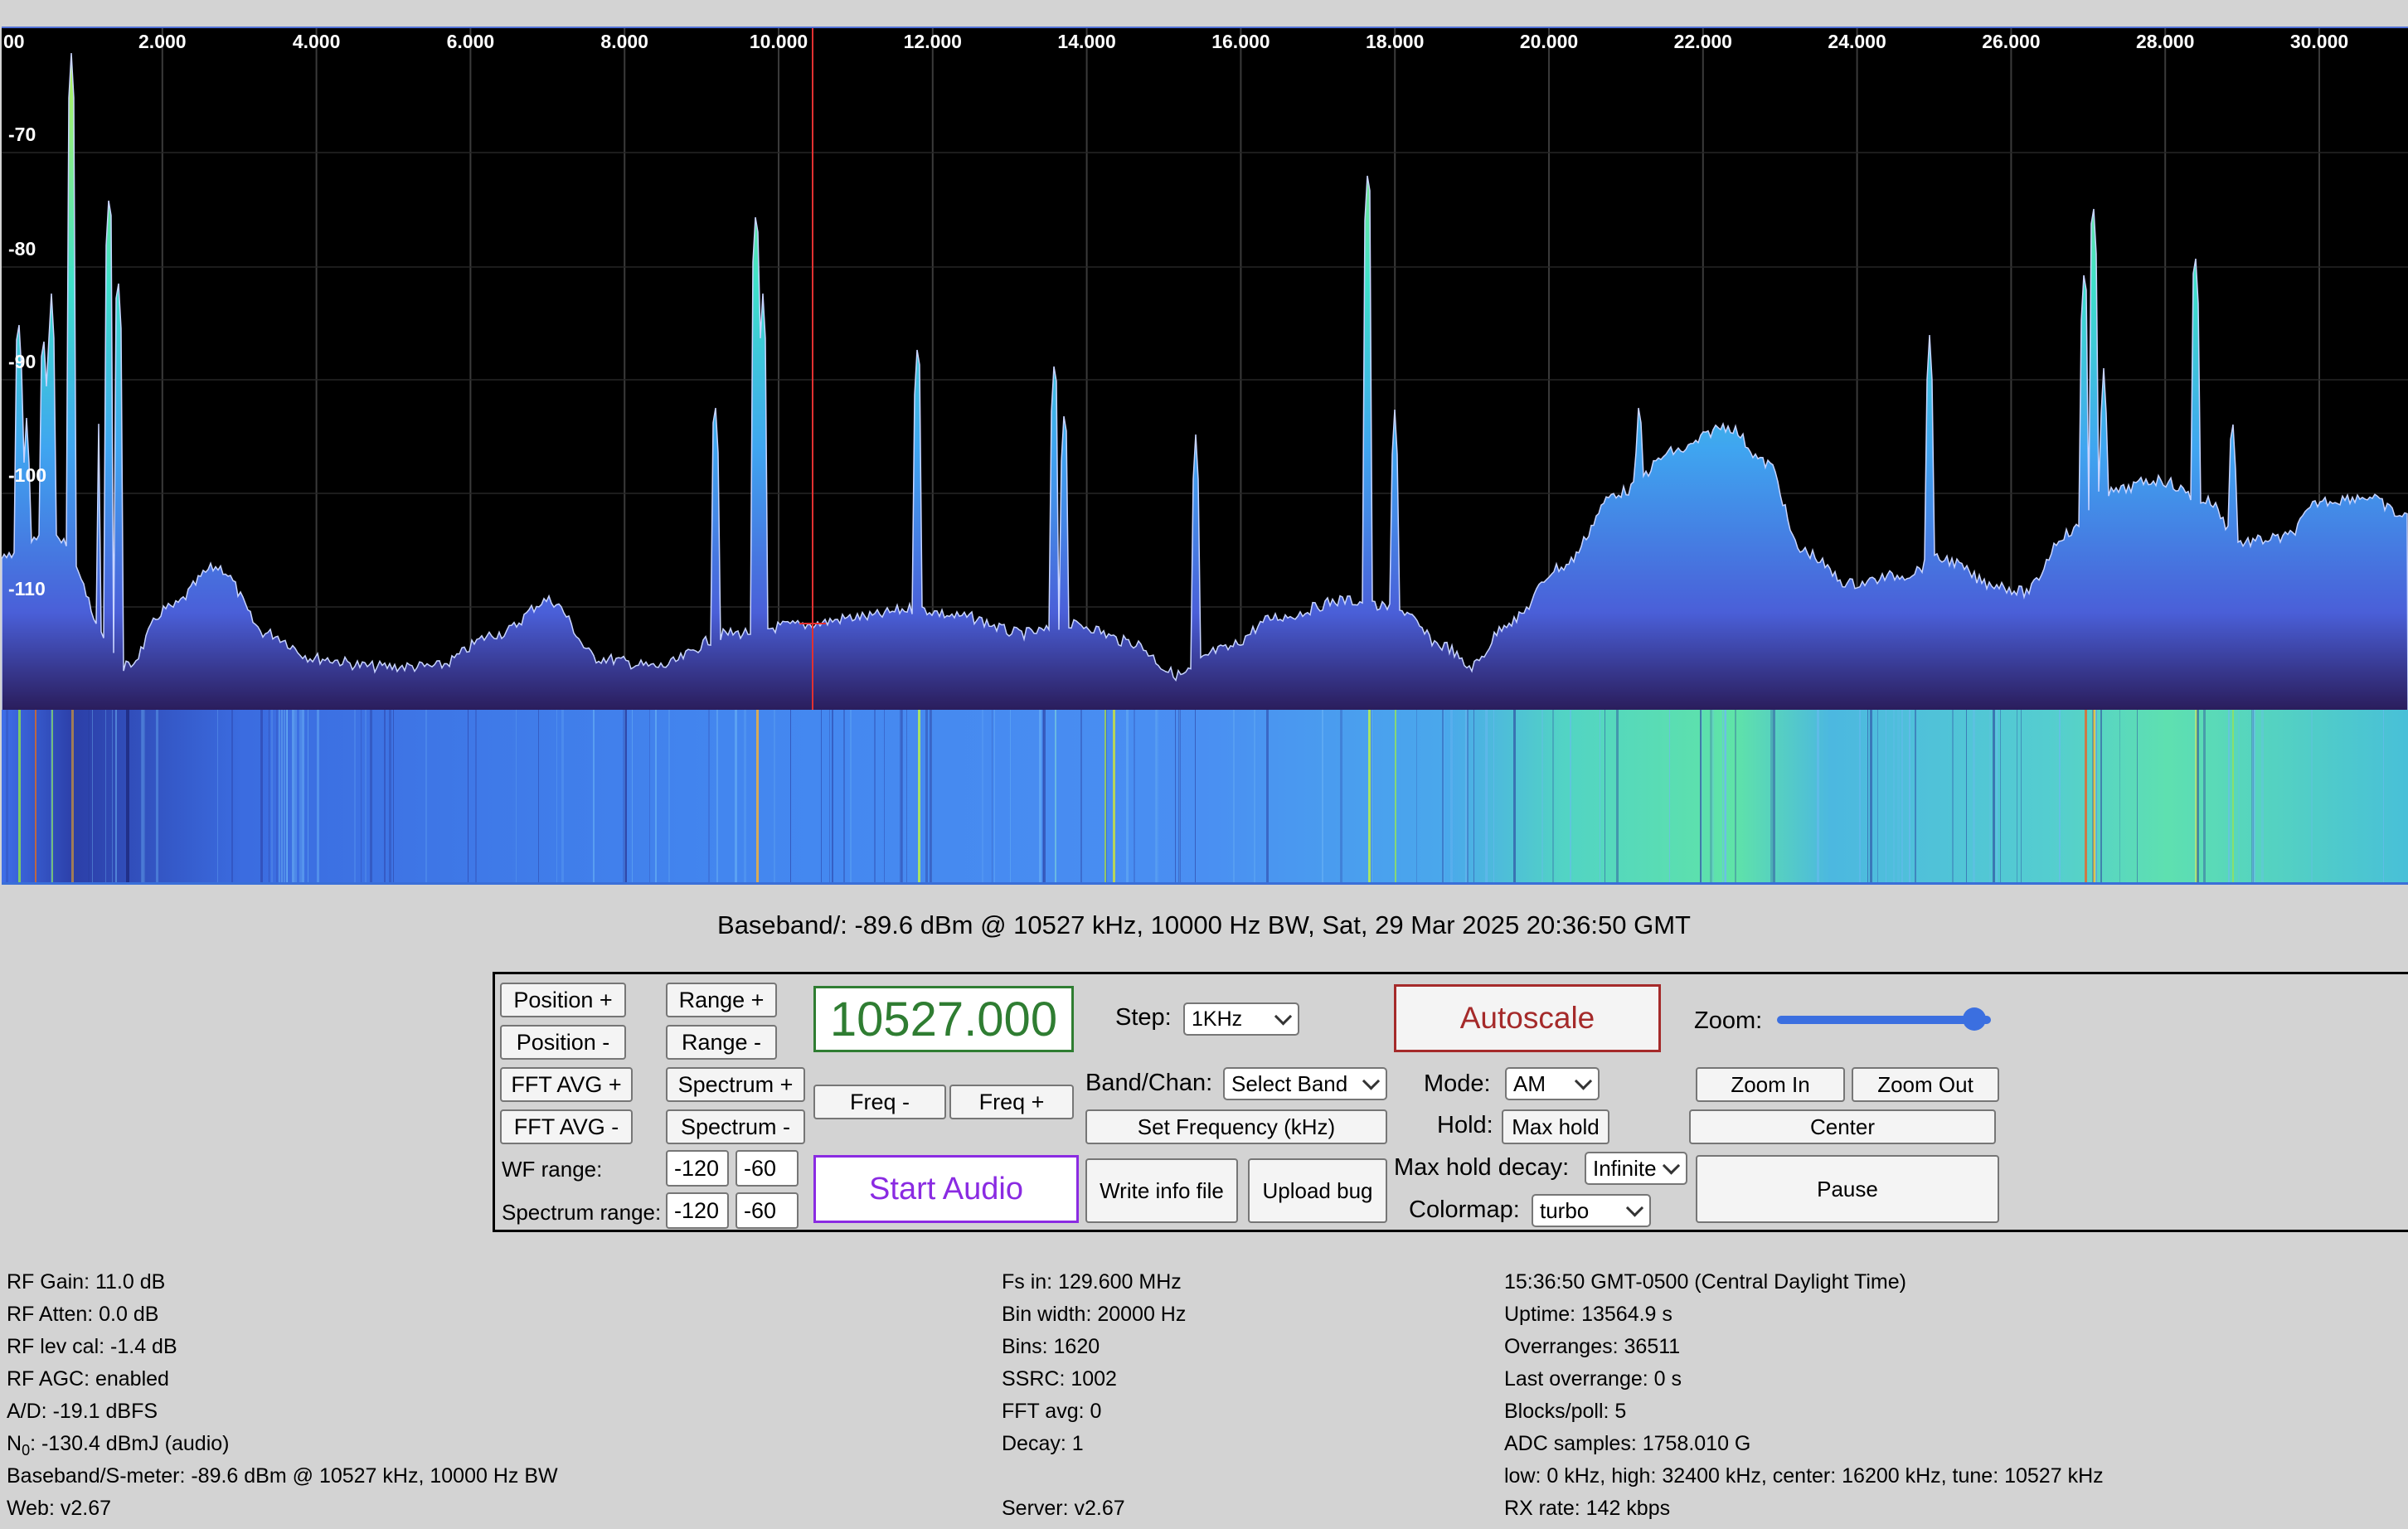 This screenshot has height=1529, width=2408. What do you see at coordinates (566, 1127) in the screenshot?
I see `fft-avg-minus-button: FFT AVG -` at bounding box center [566, 1127].